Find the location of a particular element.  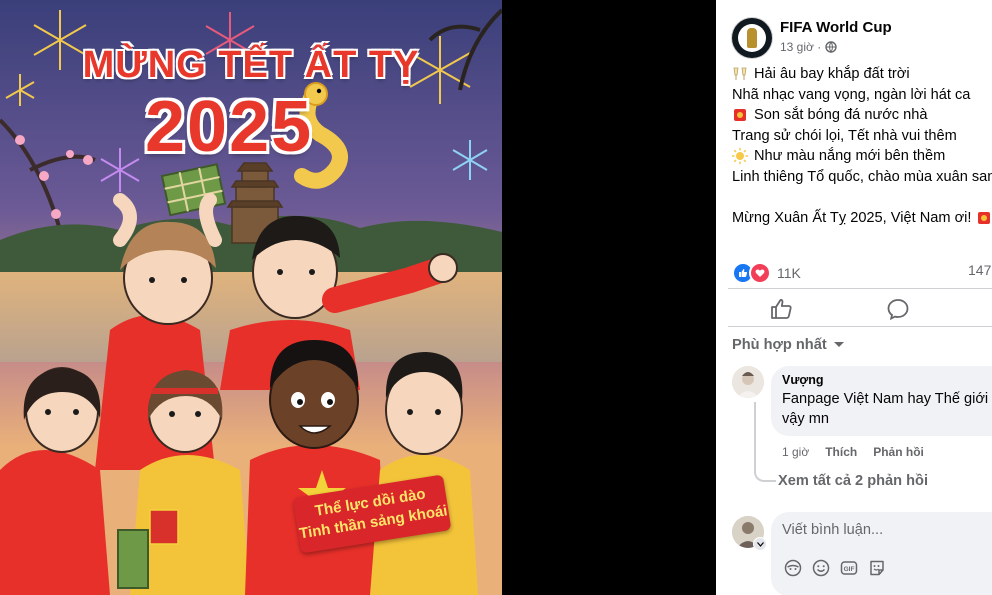

comment-text: Fanpage Việt Nam hay Thế giới vậy mn is located at coordinates (885, 409).